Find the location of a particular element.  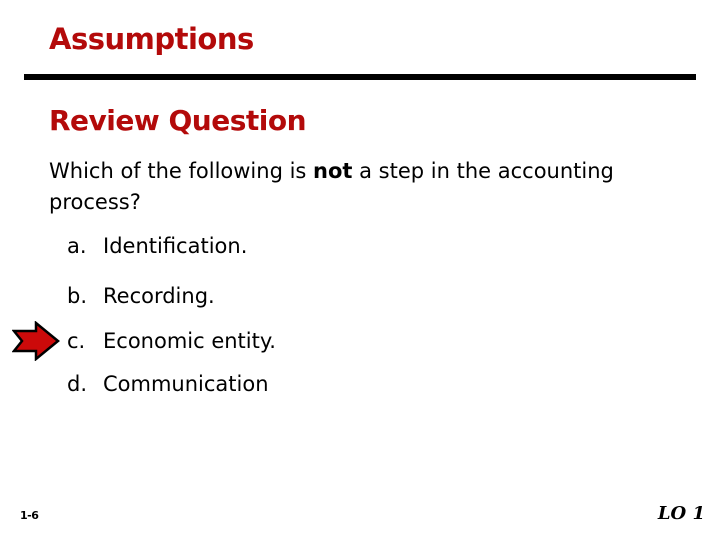

title-divider is located at coordinates (360, 77).